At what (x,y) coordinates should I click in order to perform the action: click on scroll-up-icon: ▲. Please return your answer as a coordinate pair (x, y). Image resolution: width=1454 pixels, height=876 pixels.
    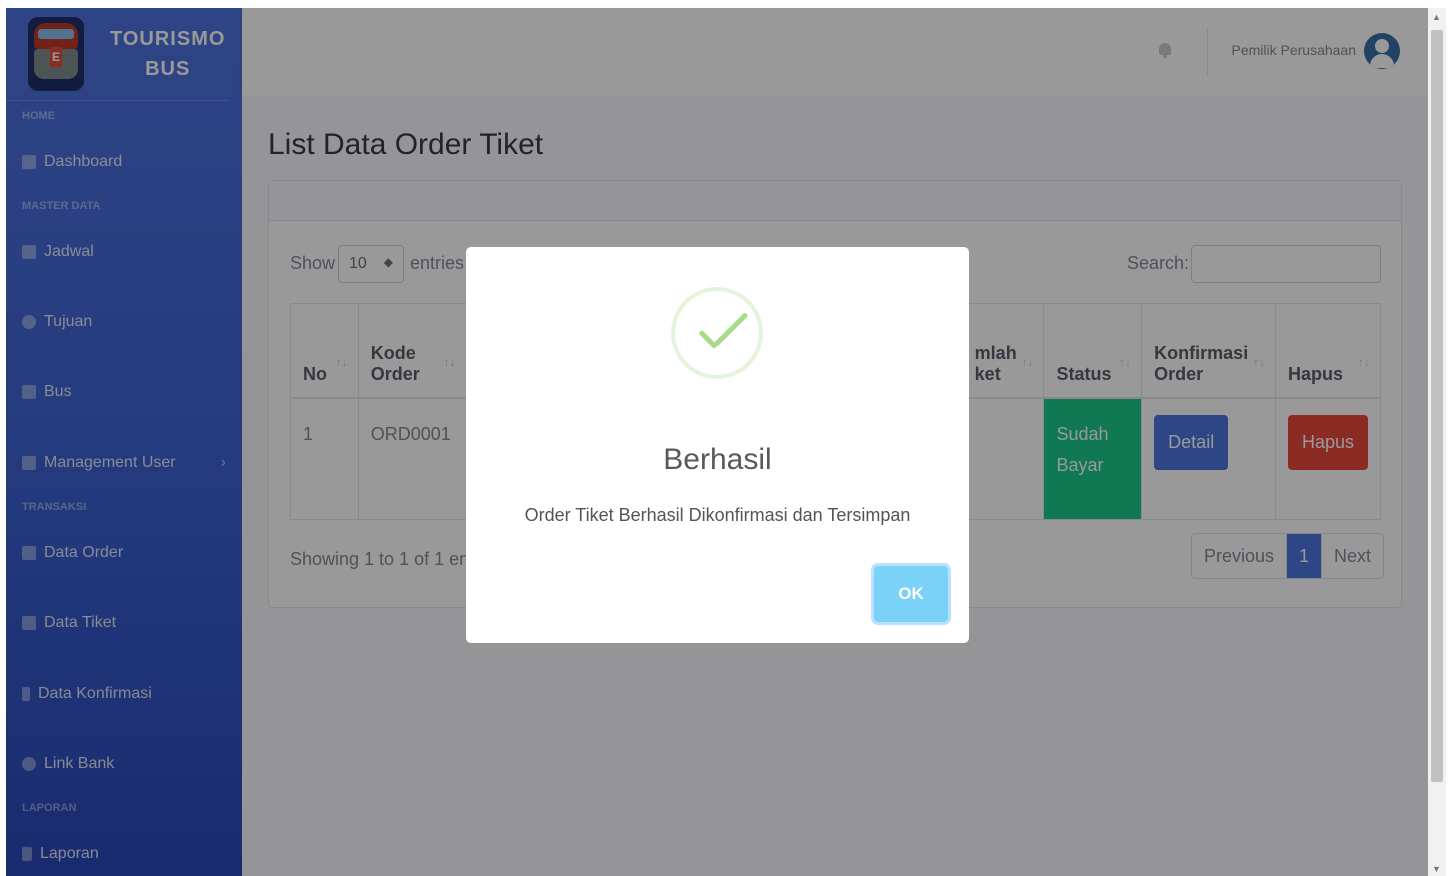
    Looking at the image, I should click on (1436, 17).